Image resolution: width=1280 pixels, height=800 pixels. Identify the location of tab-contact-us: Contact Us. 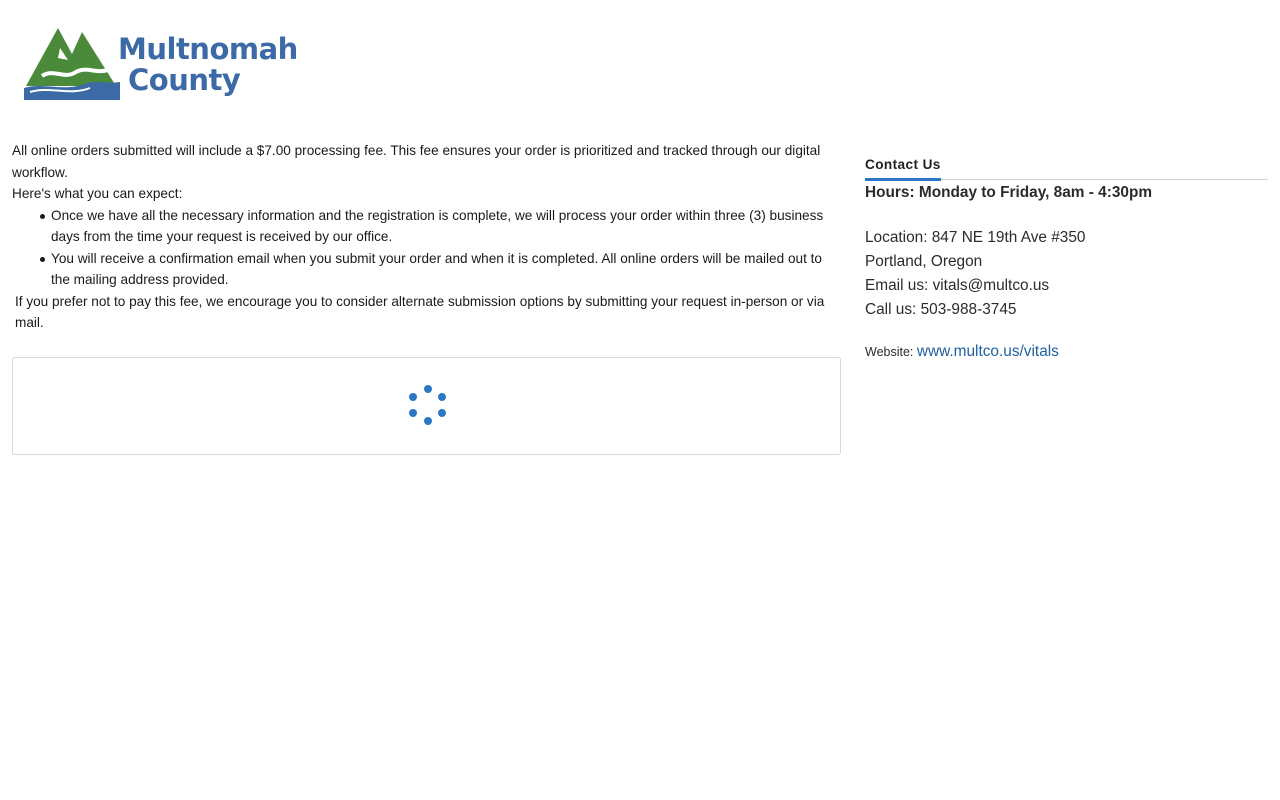
(903, 168).